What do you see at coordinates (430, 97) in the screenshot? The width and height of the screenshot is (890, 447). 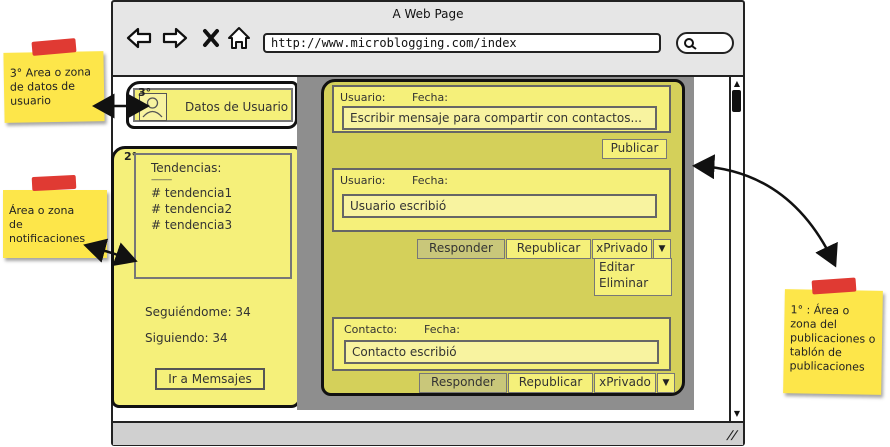 I see `compose-date-label: Fecha:` at bounding box center [430, 97].